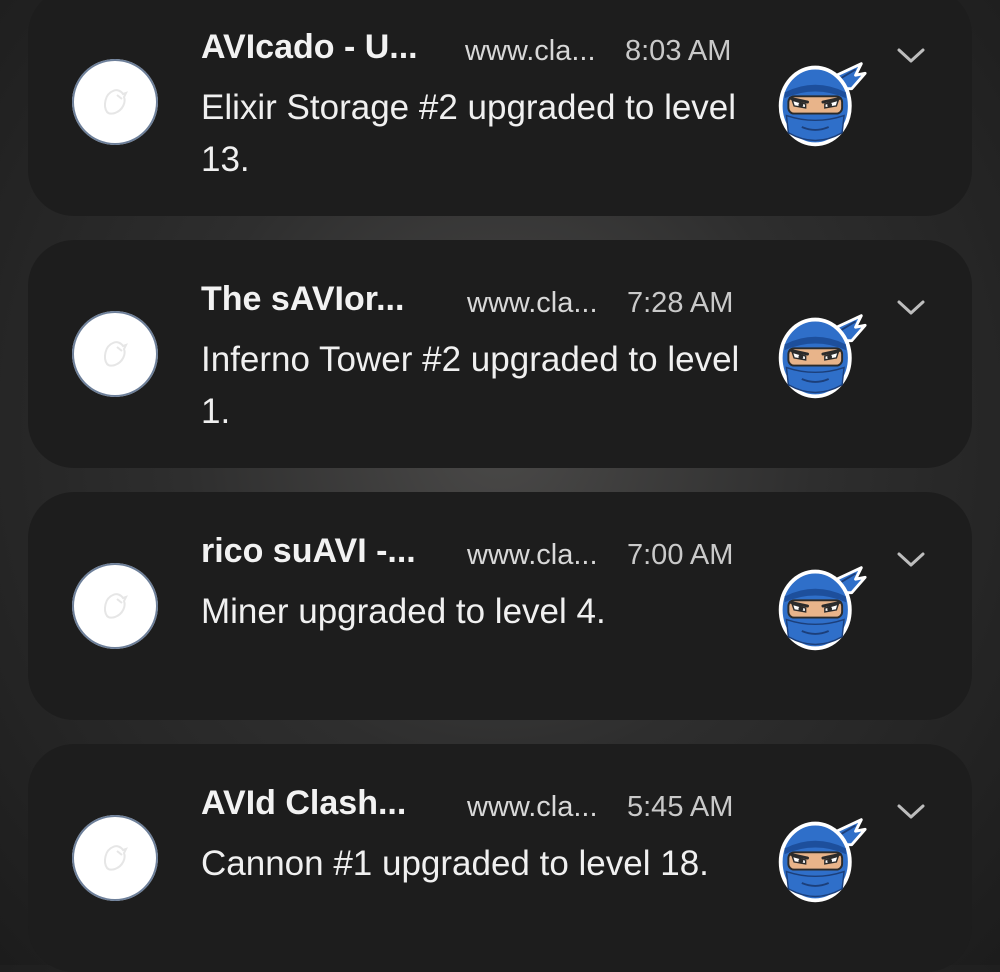  I want to click on notification-message: Miner upgraded to level 4., so click(403, 611).